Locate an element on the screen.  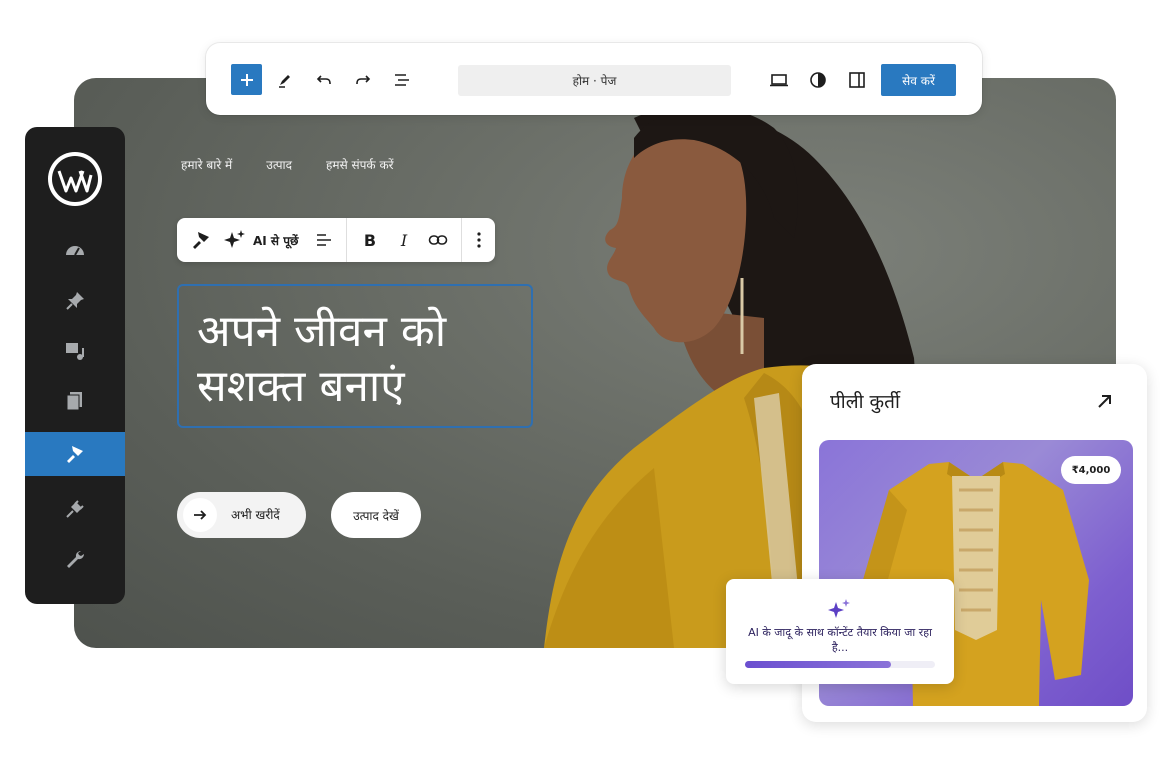
heading-block: अपने जीवन को सशक्त बनाएं is located at coordinates (355, 356).